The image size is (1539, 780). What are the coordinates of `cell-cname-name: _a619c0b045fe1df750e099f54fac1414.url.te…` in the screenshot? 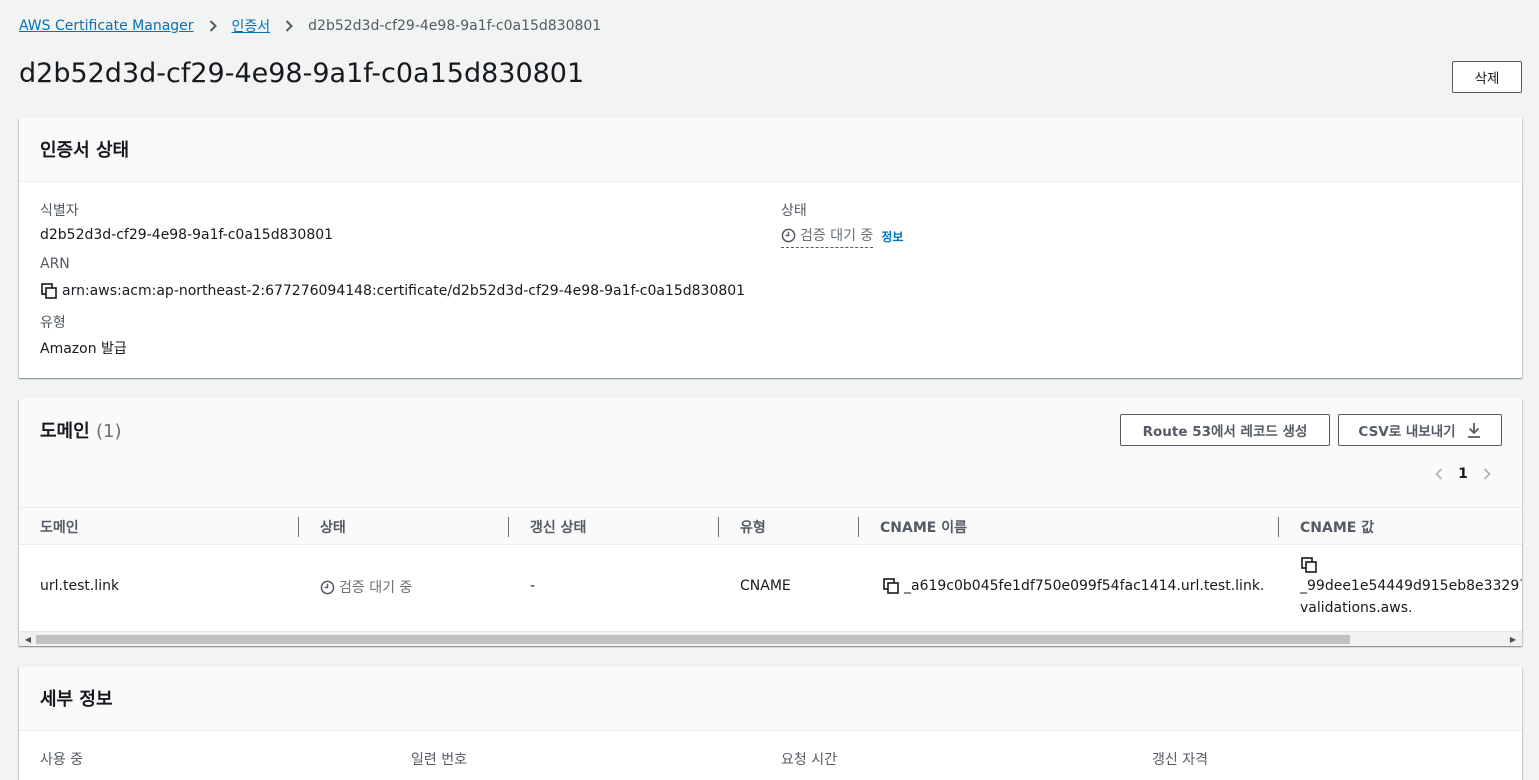 It's located at (1073, 586).